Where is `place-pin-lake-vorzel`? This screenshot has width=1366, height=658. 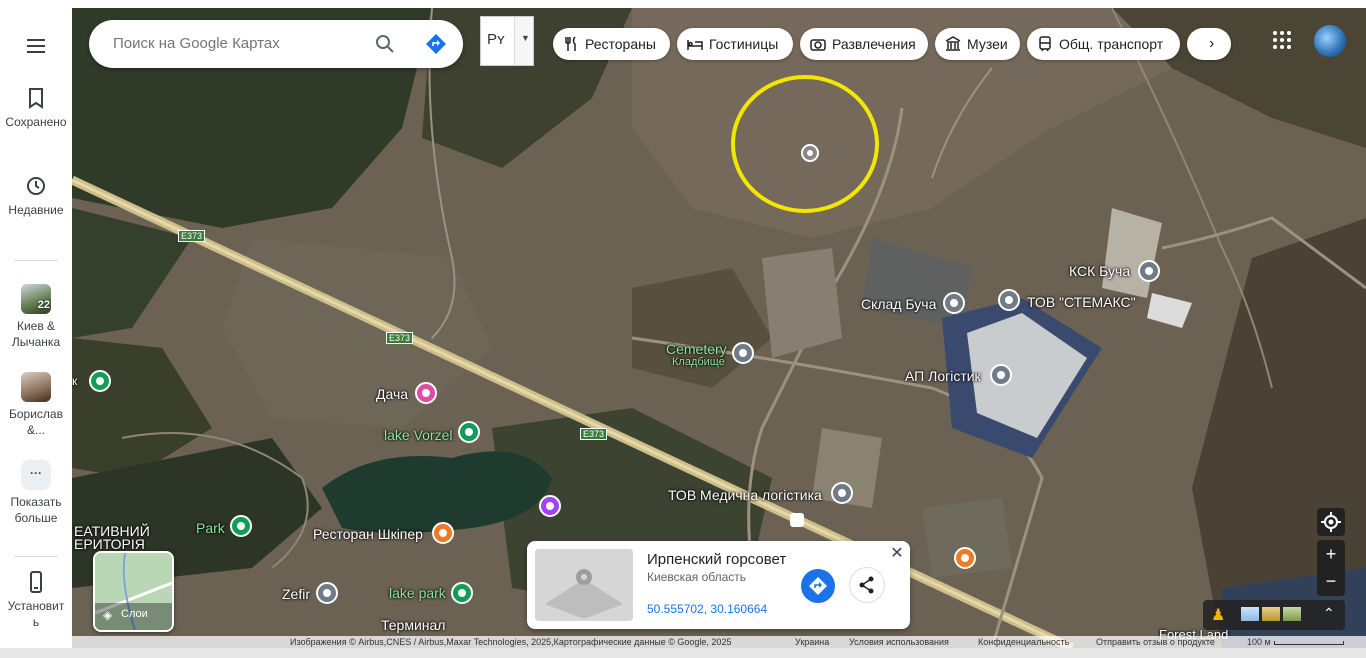
place-pin-lake-vorzel is located at coordinates (469, 432).